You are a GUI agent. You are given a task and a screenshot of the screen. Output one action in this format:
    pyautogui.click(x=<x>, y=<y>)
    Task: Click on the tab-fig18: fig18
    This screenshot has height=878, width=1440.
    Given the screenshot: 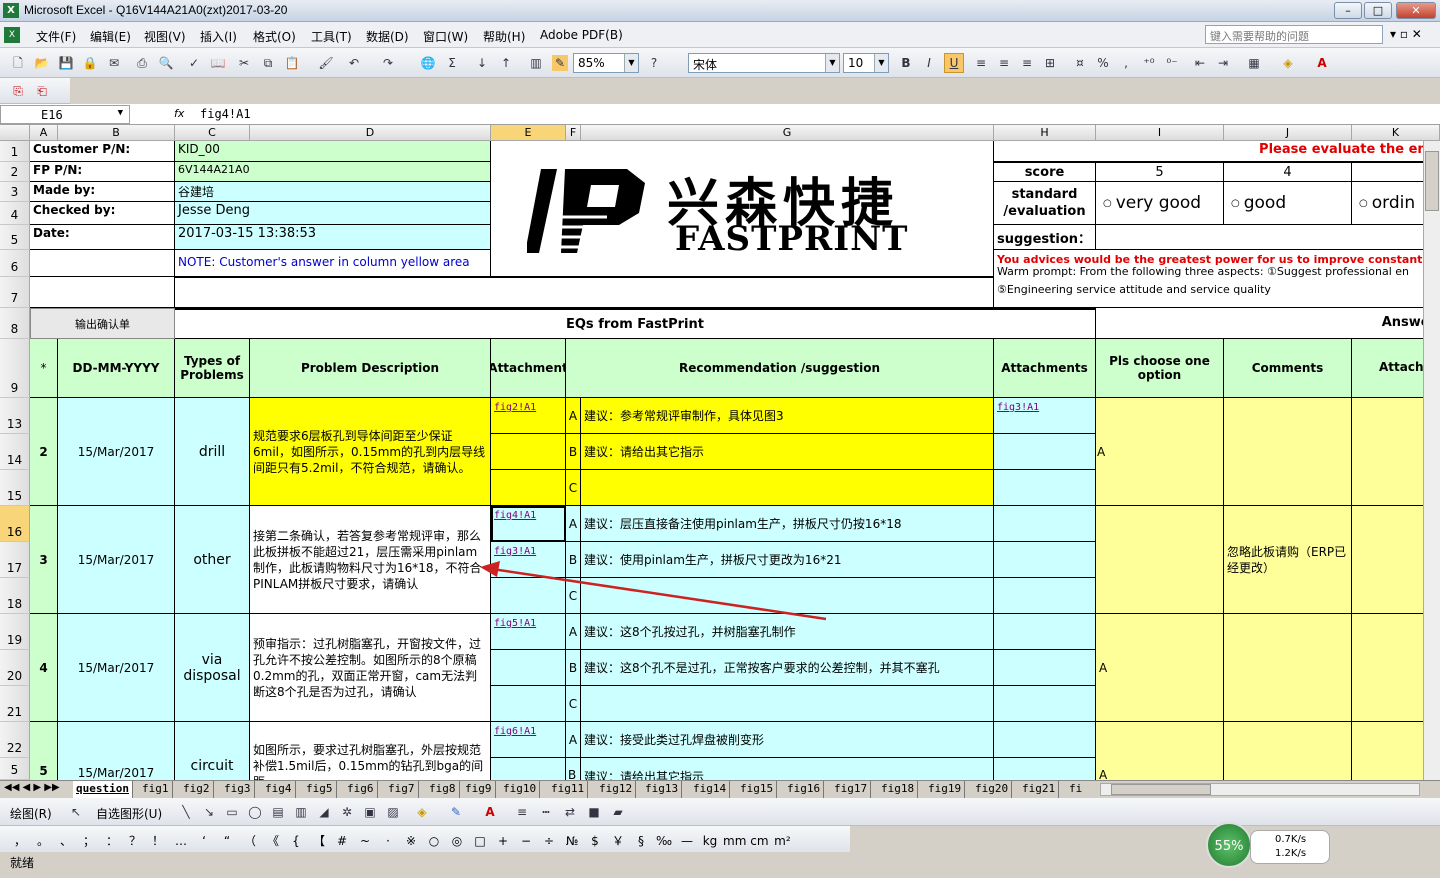 What is the action you would take?
    pyautogui.click(x=898, y=789)
    